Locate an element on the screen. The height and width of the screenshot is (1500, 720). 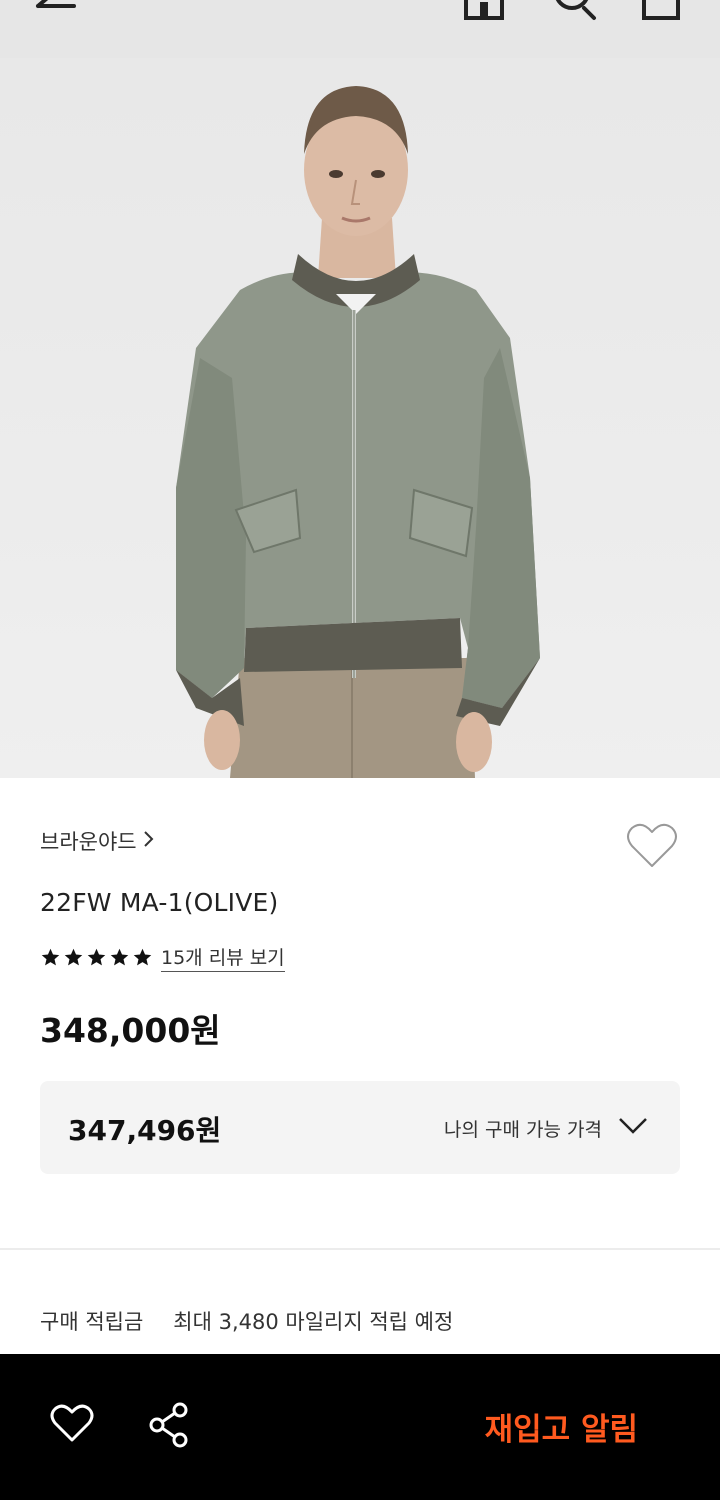
rating-row: 15개 리뷰 보기 is located at coordinates (162, 957).